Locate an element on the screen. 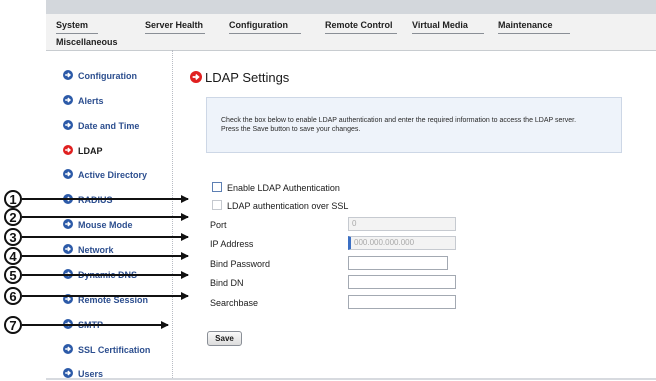 This screenshot has width=656, height=381. callout-7: 7 is located at coordinates (13, 325).